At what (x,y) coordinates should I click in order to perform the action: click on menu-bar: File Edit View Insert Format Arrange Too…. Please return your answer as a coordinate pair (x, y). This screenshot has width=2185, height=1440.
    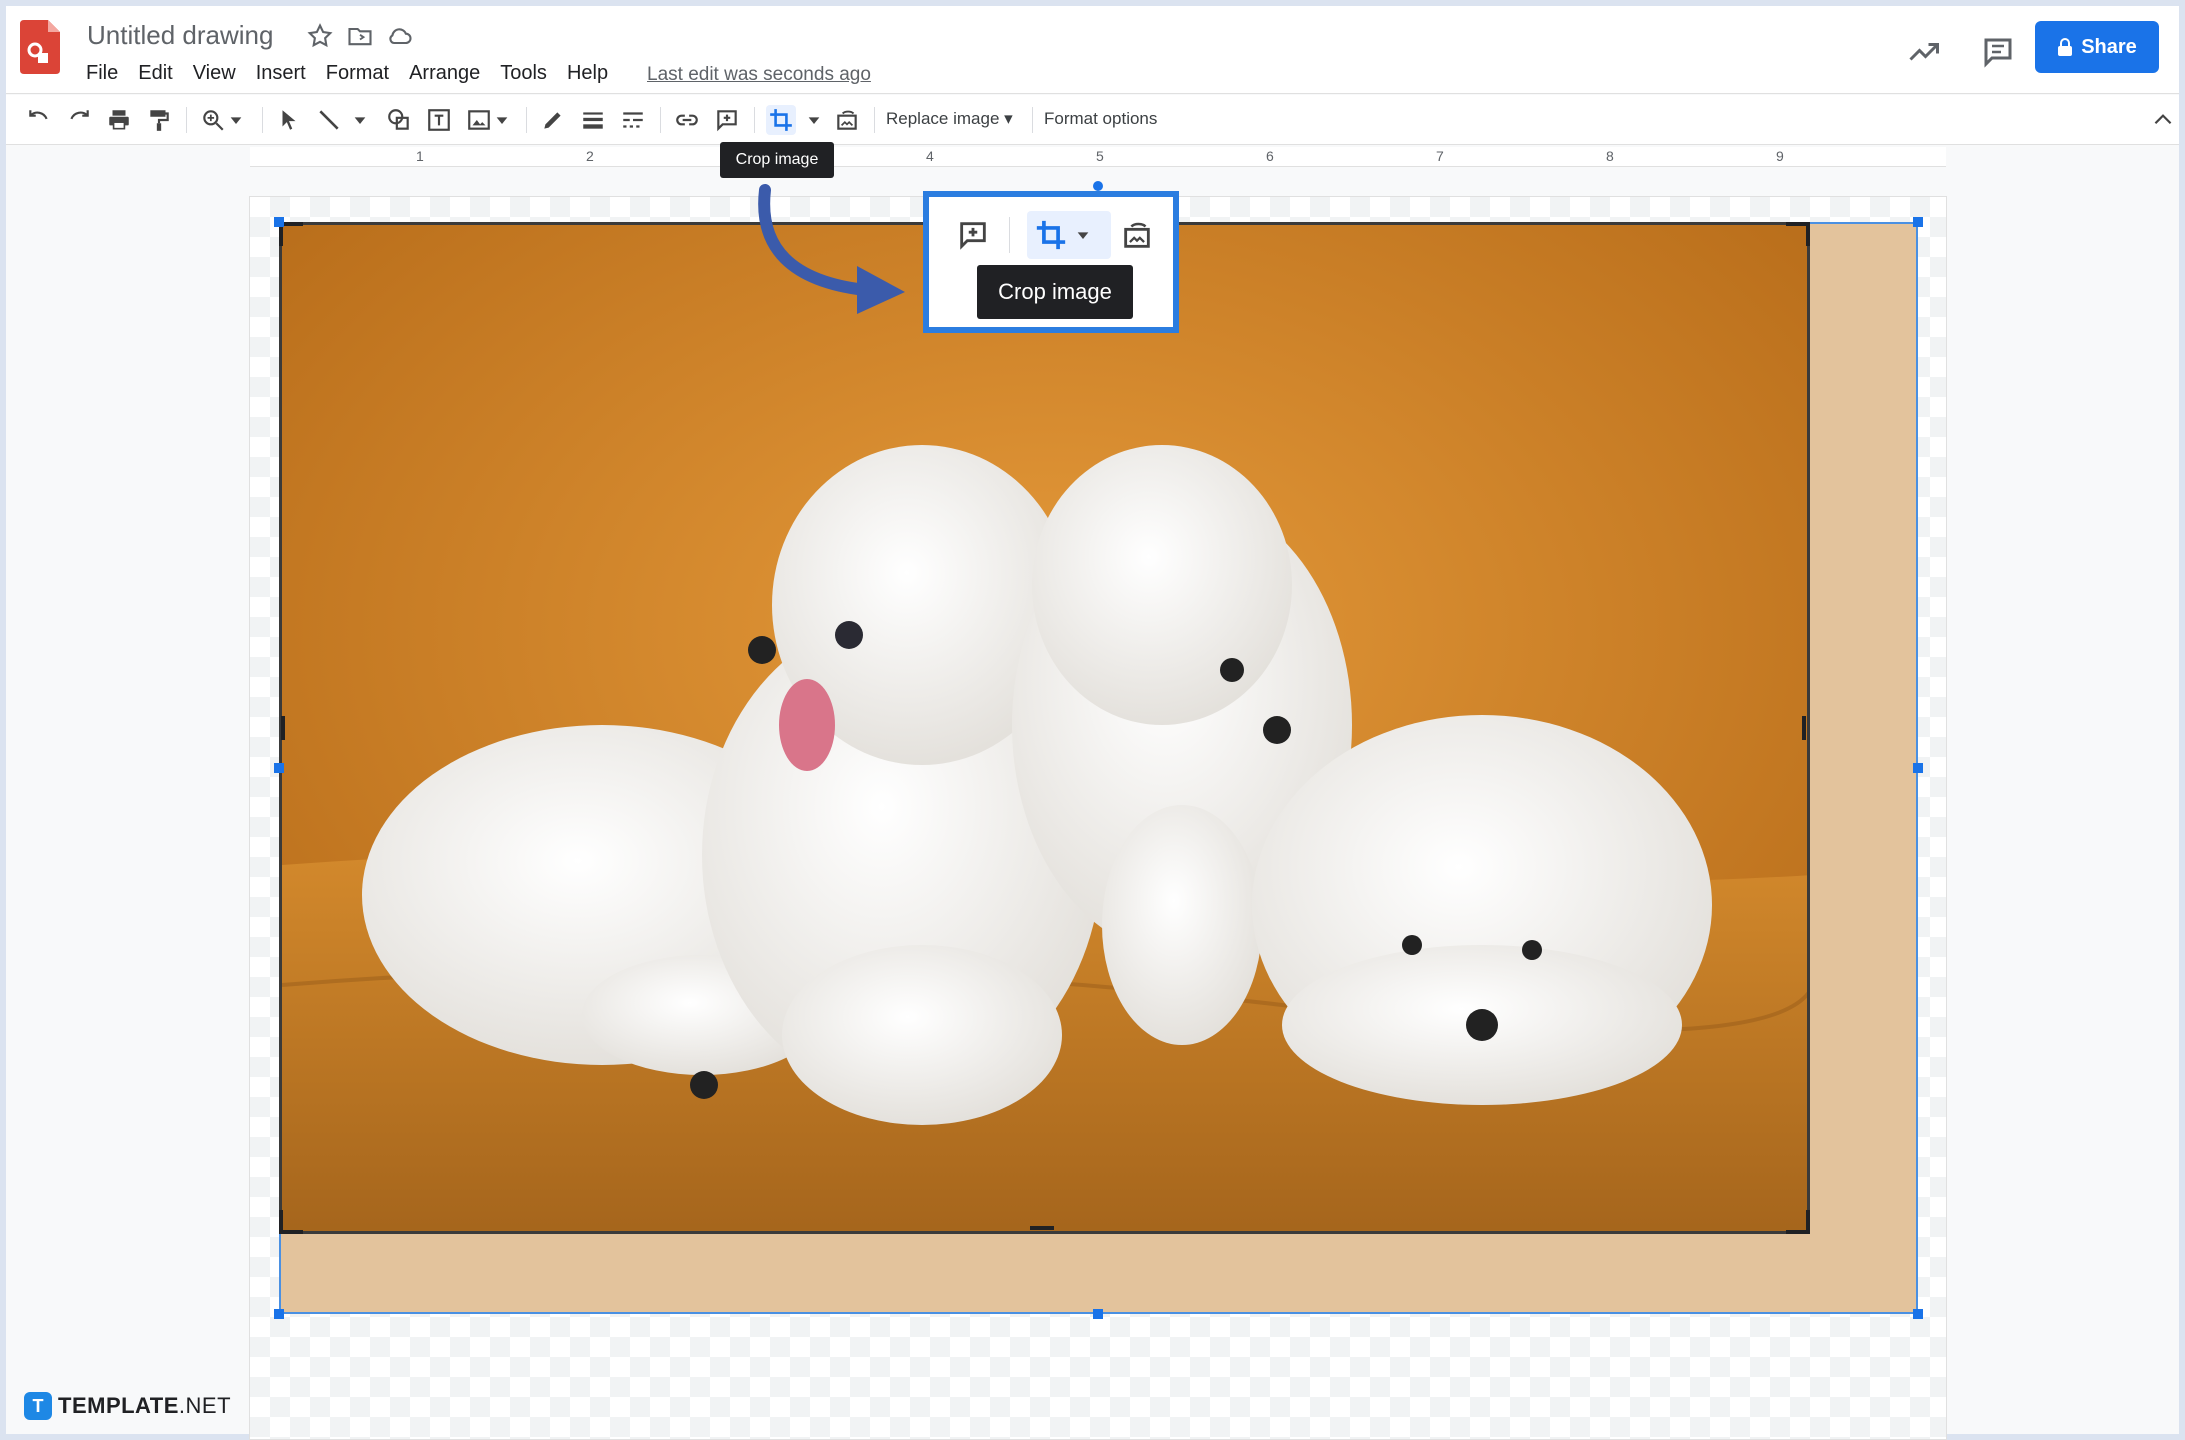
    Looking at the image, I should click on (357, 73).